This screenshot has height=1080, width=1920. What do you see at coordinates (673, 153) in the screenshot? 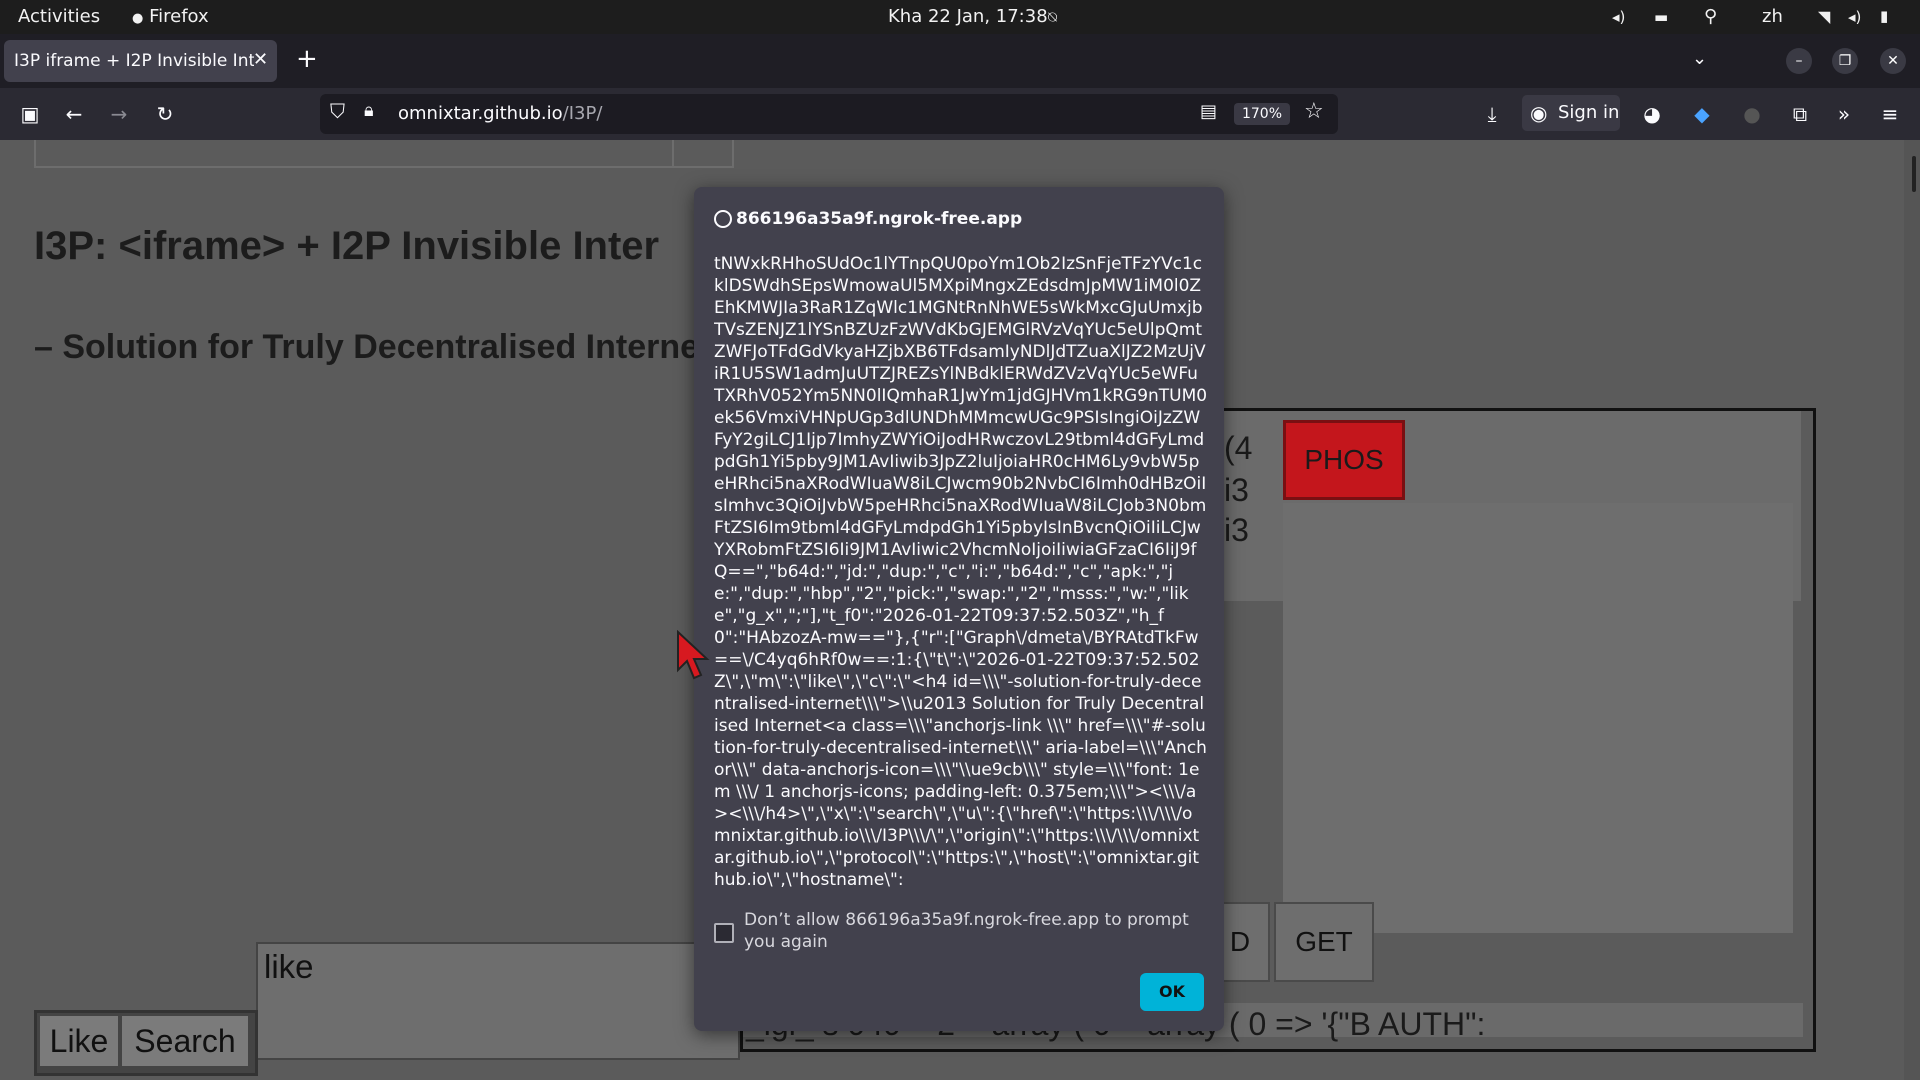
I see `input-divider` at bounding box center [673, 153].